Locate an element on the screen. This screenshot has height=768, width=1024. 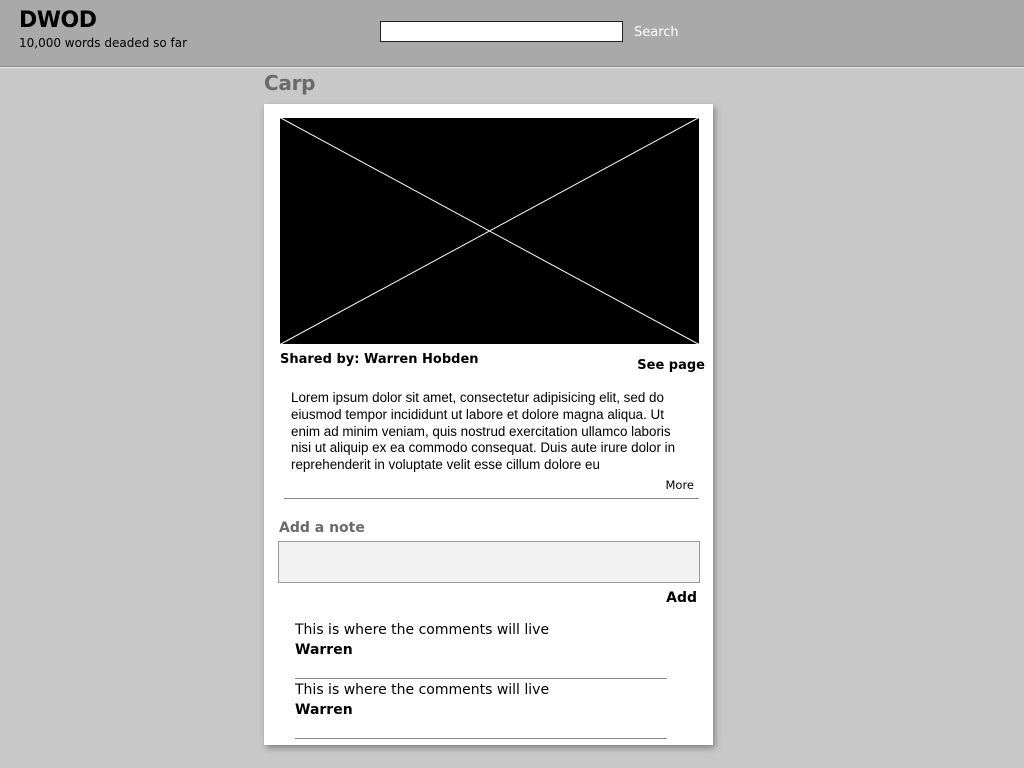
image-placeholder-cross is located at coordinates (489, 231).